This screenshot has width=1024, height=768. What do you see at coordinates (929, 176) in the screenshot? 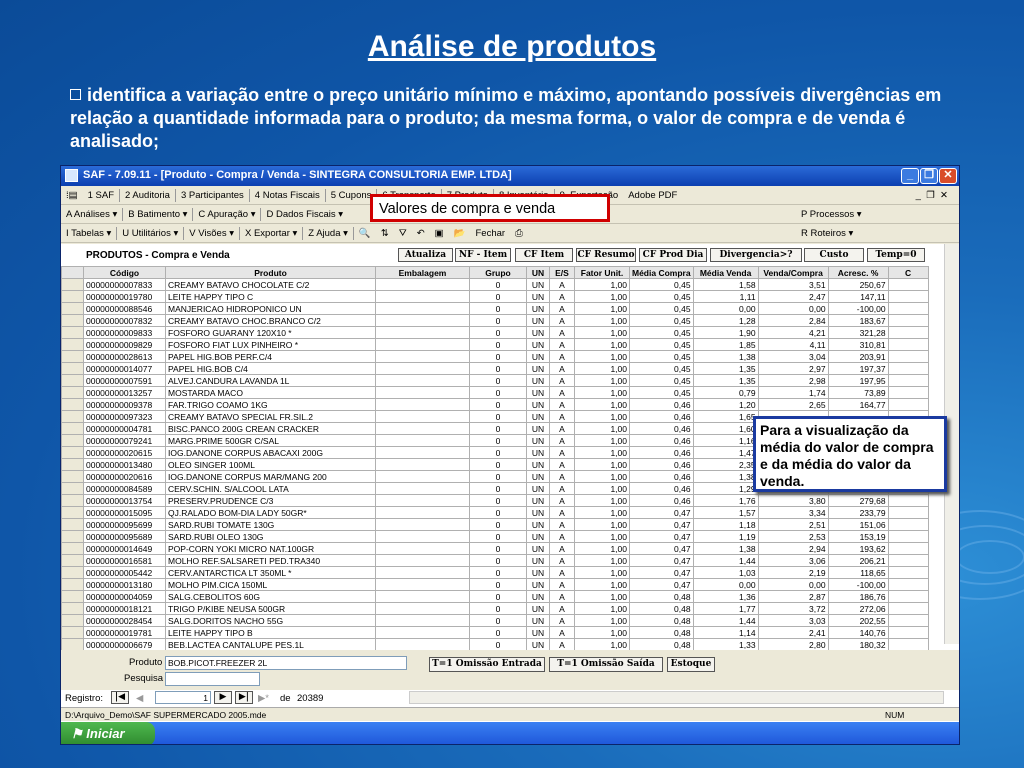
I see `maximize-button: ❐` at bounding box center [929, 176].